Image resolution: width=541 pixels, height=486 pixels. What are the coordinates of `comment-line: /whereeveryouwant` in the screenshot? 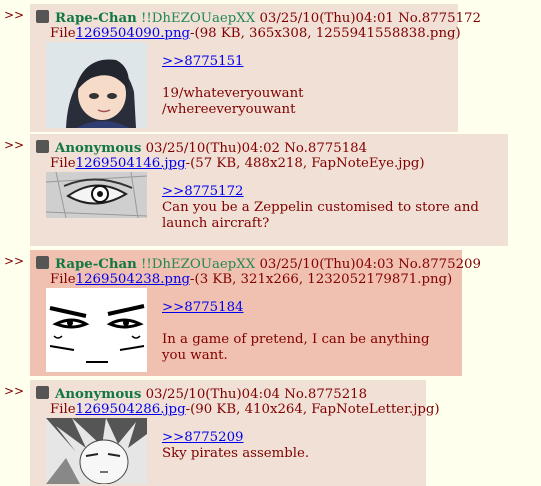 It's located at (229, 109).